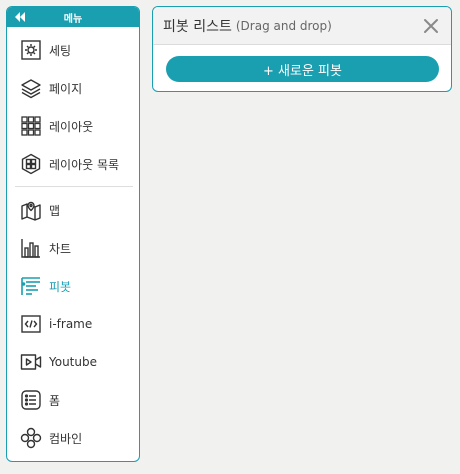  Describe the element at coordinates (73, 248) in the screenshot. I see `sidebar-item-chart: 차트` at that location.